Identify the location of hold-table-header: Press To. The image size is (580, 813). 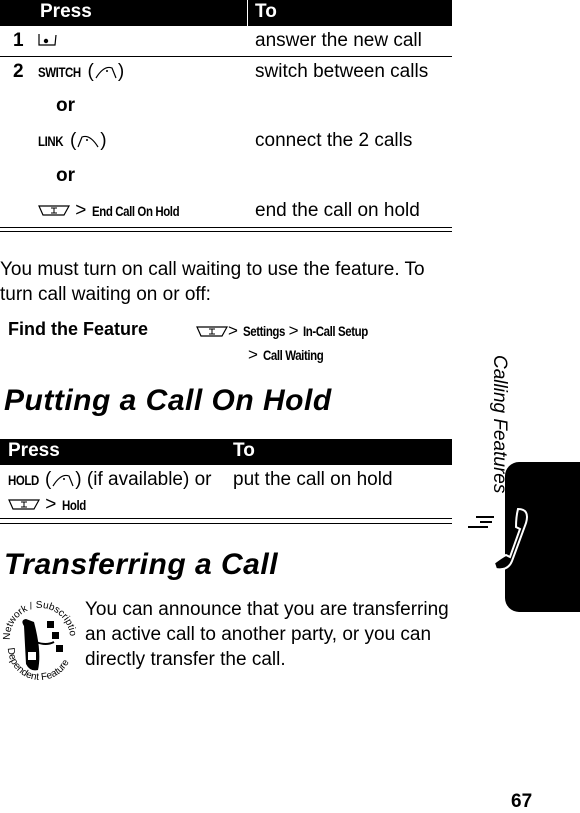
(226, 452).